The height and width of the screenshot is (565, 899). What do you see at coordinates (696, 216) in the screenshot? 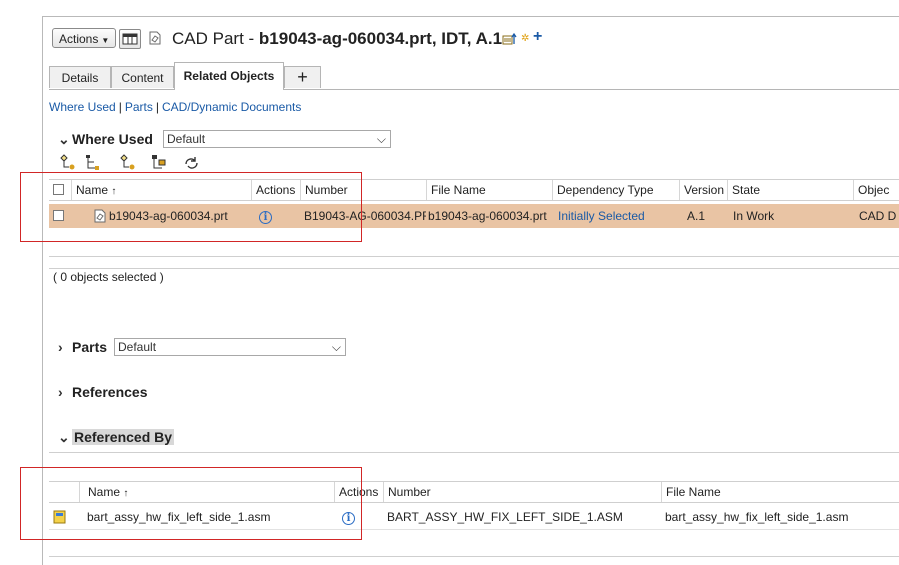
I see `row-version: A.1` at bounding box center [696, 216].